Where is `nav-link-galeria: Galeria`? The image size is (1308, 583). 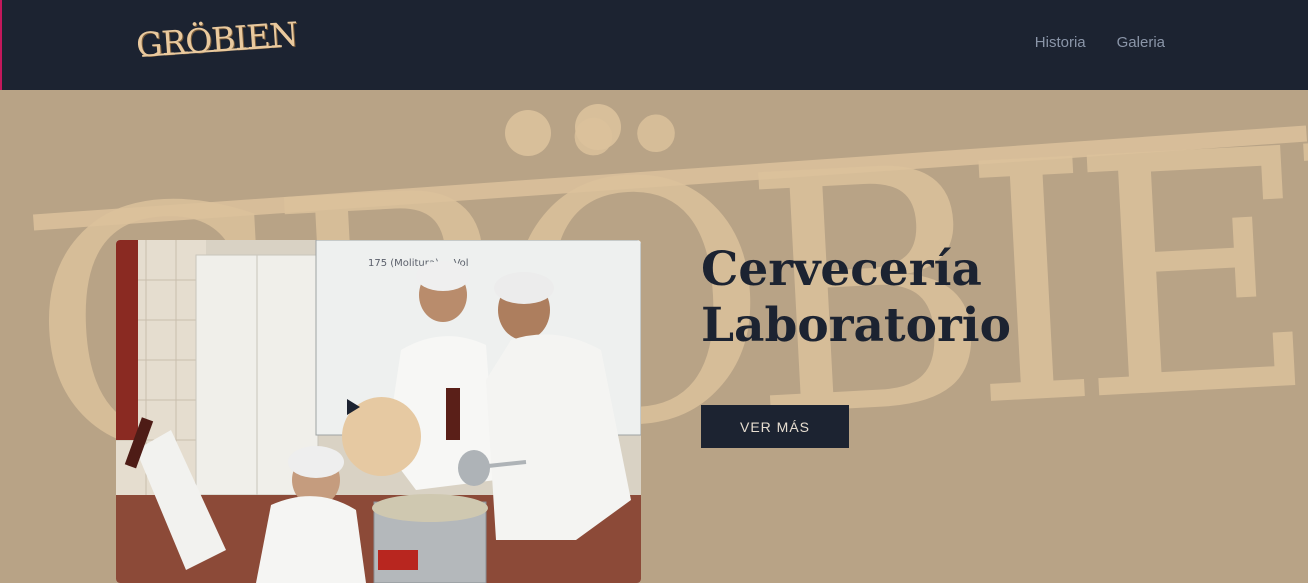 nav-link-galeria: Galeria is located at coordinates (1141, 42).